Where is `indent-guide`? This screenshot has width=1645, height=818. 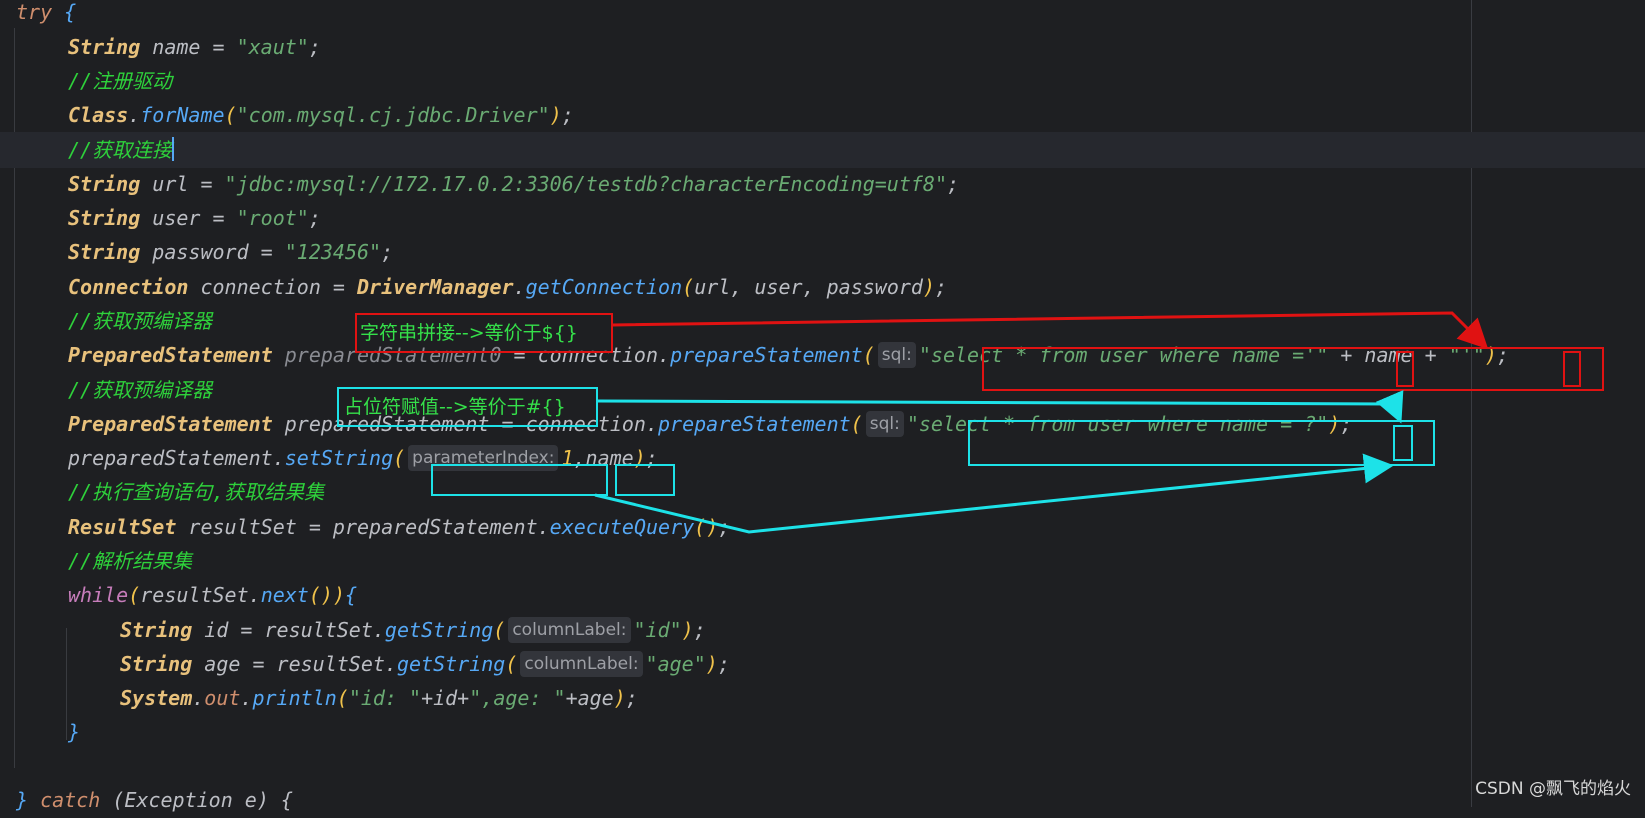
indent-guide is located at coordinates (66, 684).